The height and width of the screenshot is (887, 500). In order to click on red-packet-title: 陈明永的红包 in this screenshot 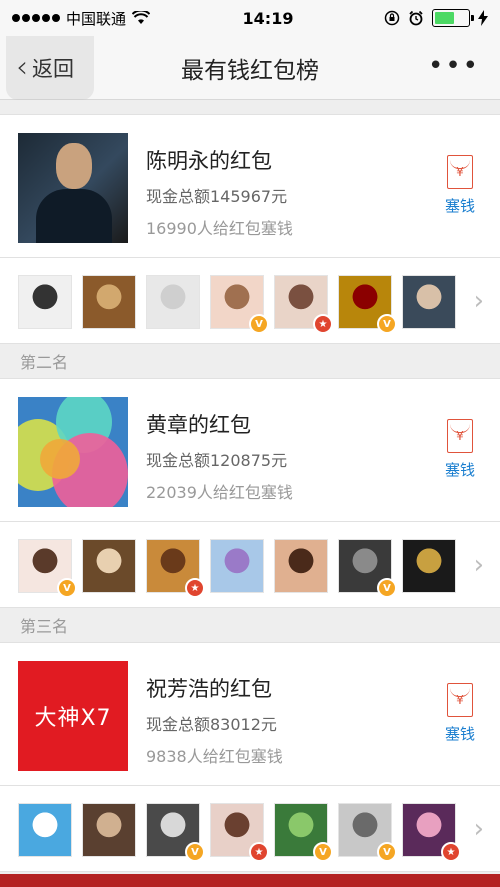, I will do `click(209, 161)`.